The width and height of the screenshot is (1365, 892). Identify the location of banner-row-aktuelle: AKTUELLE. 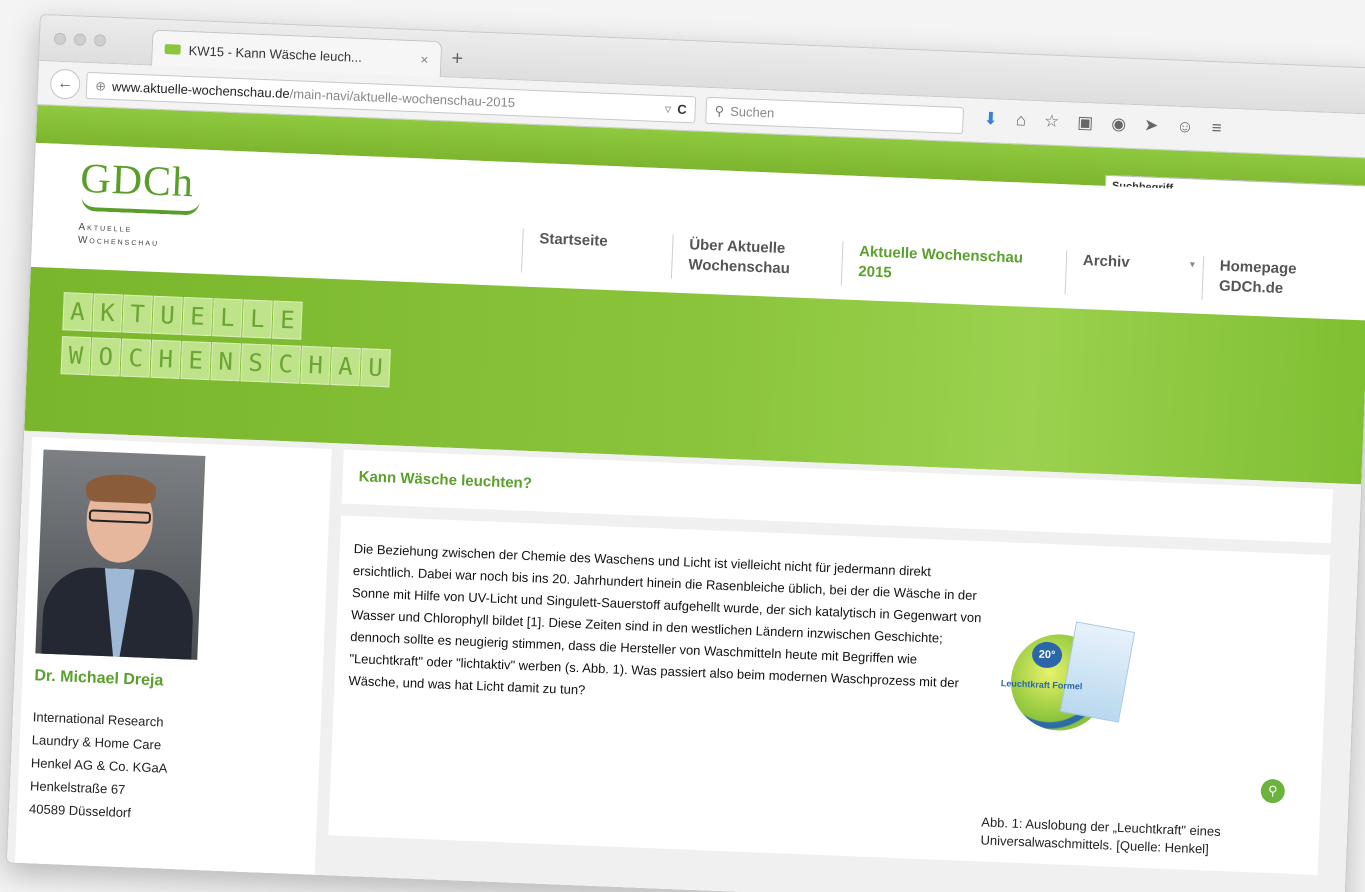
(227, 317).